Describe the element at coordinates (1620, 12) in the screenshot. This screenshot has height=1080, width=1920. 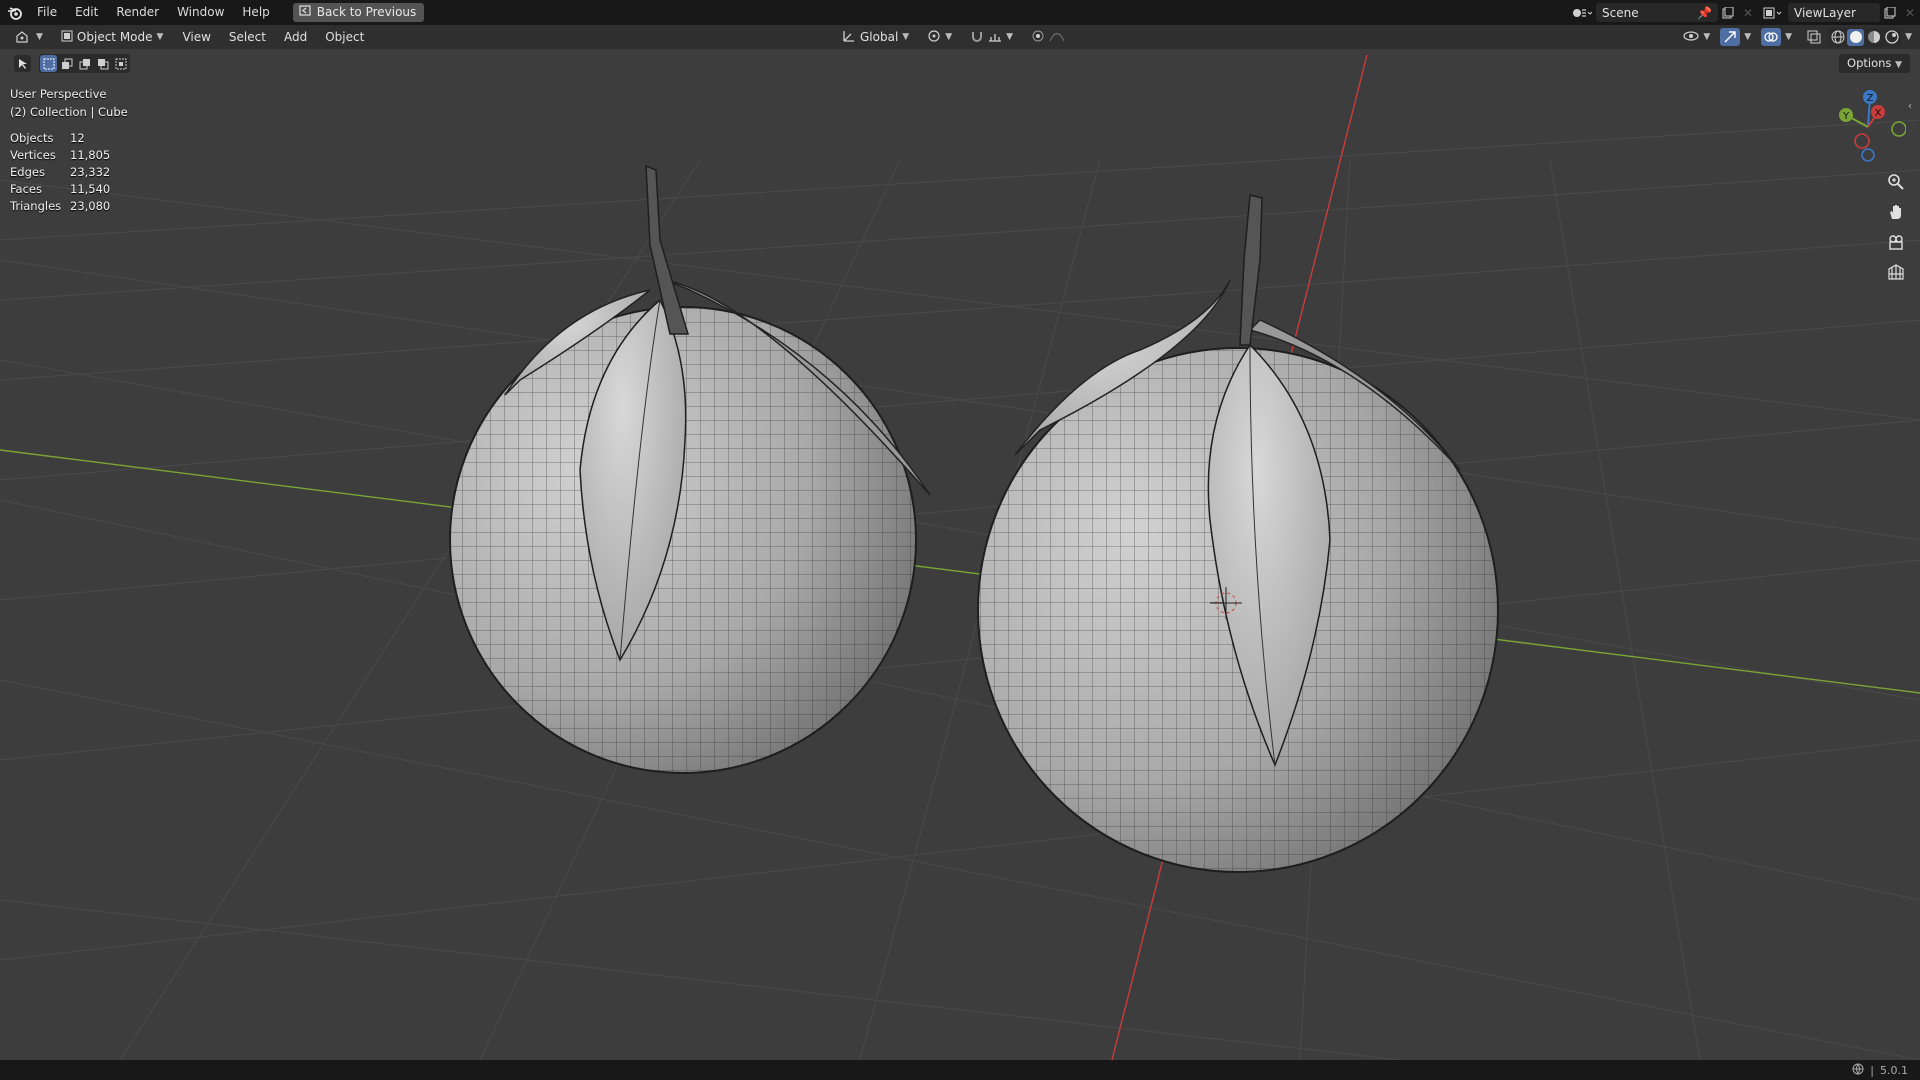
I see `scene-name: Scene` at that location.